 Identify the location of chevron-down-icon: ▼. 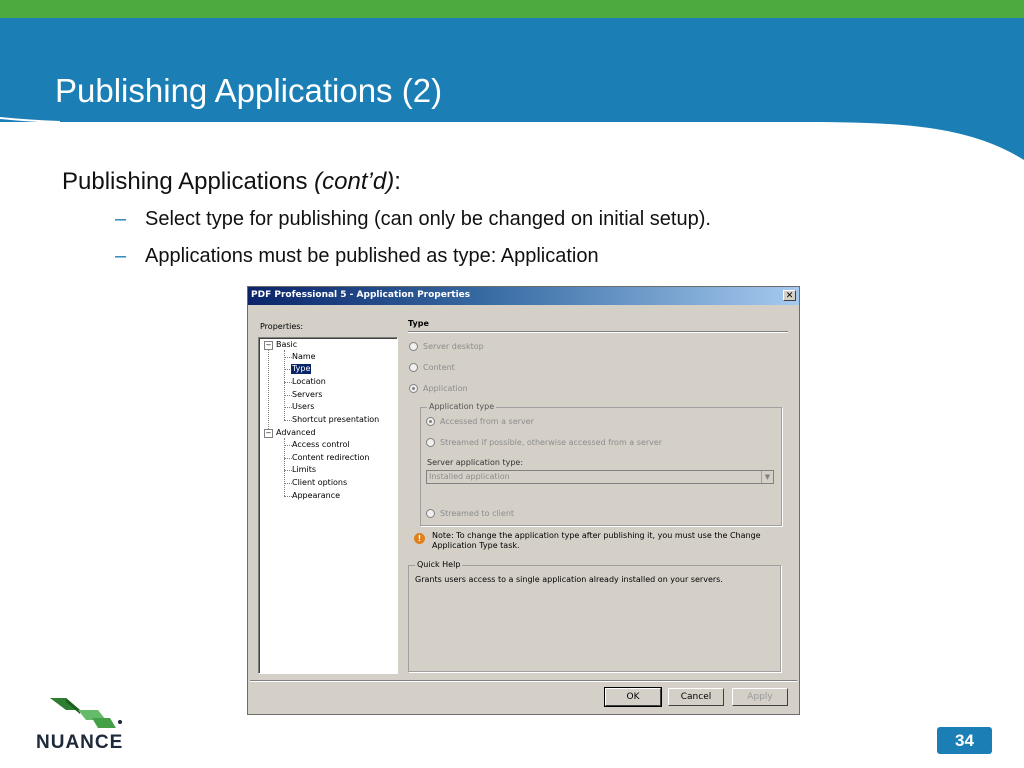
(767, 477).